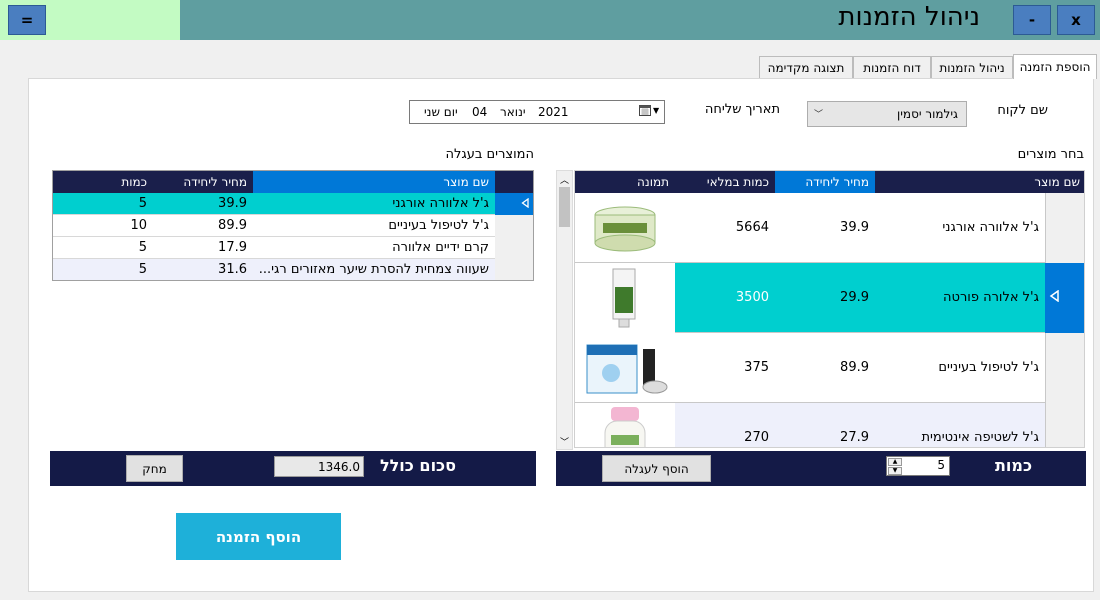 The width and height of the screenshot is (1100, 600). What do you see at coordinates (27, 20) in the screenshot?
I see `menu-button: =` at bounding box center [27, 20].